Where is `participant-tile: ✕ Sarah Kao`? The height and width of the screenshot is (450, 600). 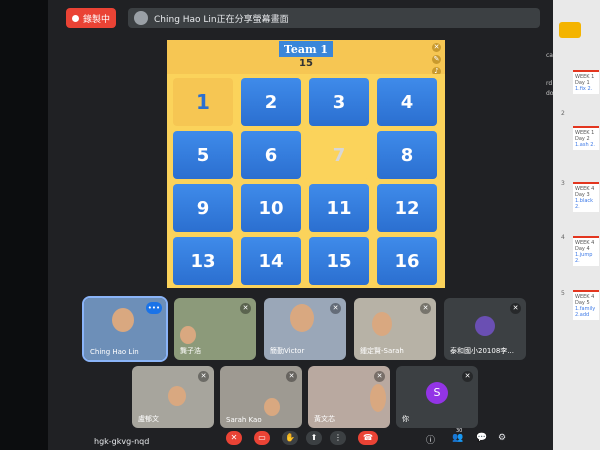 participant-tile: ✕ Sarah Kao is located at coordinates (261, 397).